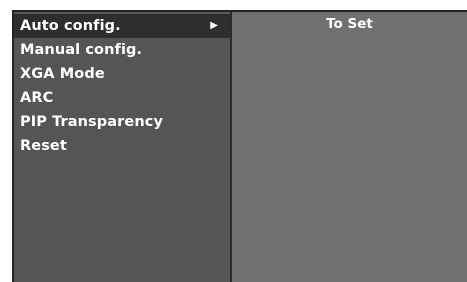  I want to click on menu-item-reset: Reset, so click(122, 146).